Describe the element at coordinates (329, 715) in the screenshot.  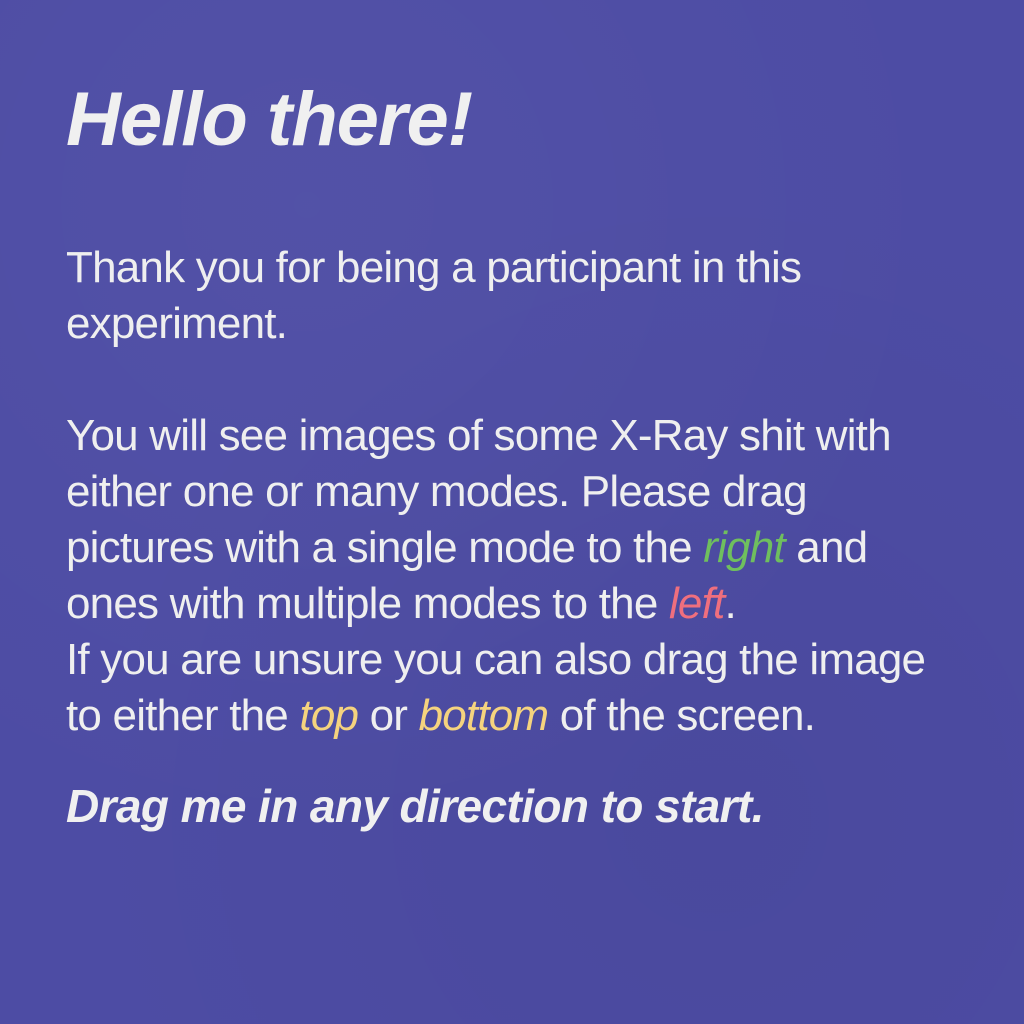
I see `keyword-top: top` at that location.